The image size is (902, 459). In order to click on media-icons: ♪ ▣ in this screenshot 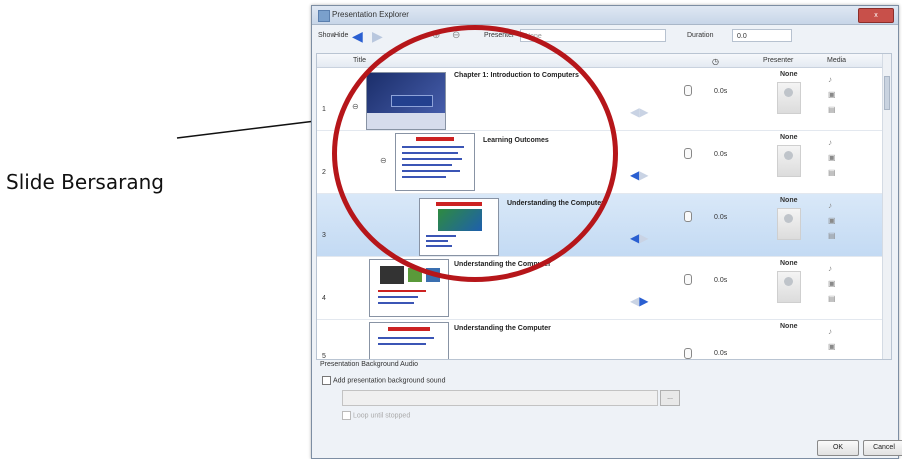, I will do `click(832, 339)`.